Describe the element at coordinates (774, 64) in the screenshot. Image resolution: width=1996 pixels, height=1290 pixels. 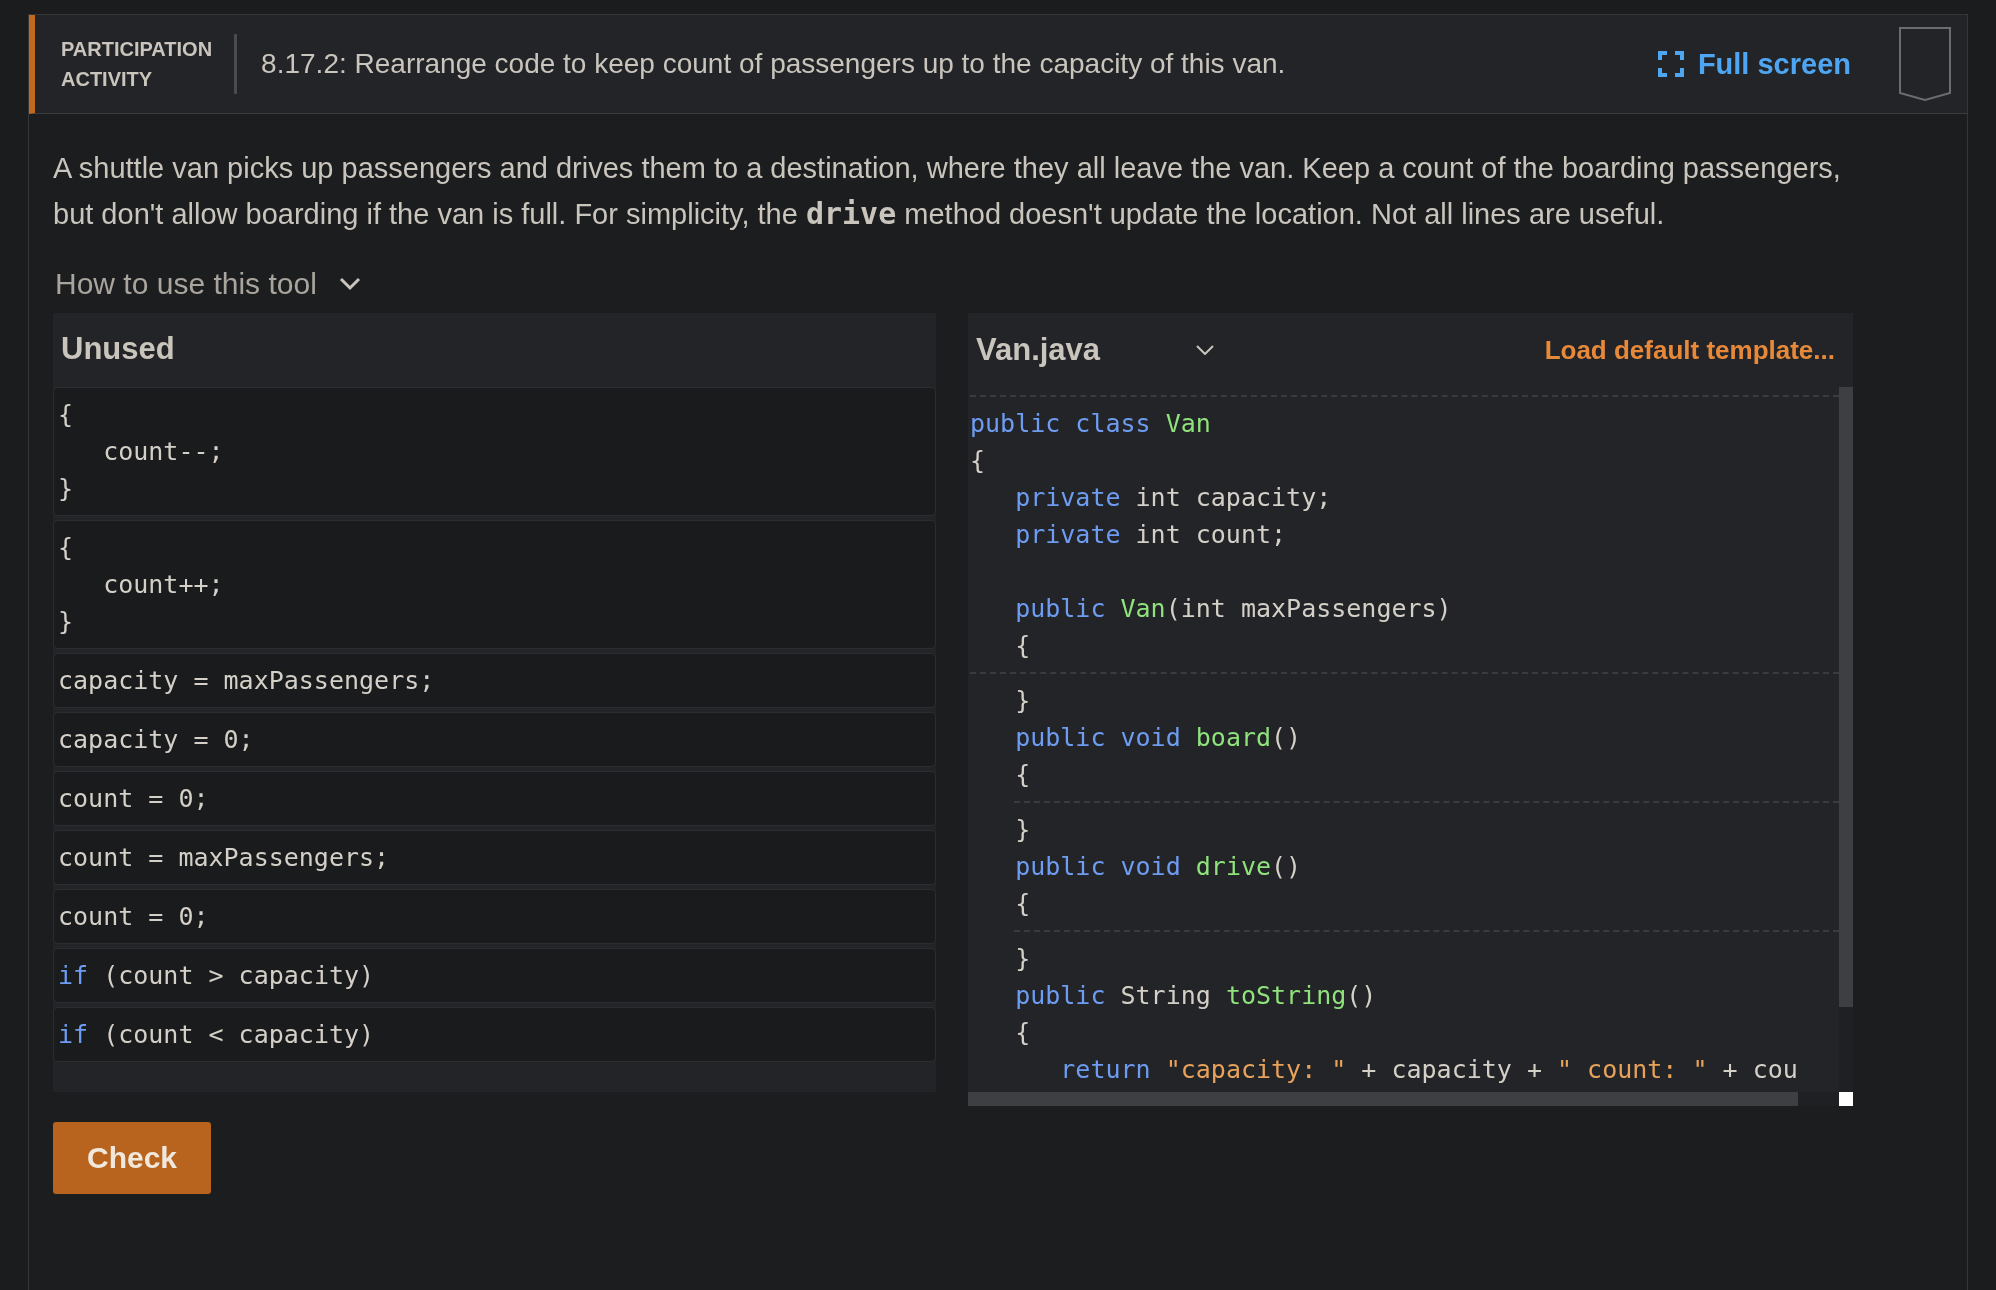
I see `activity-title: 8.17.2: Rearrange code to keep count of passengers up to the capacity of this van.` at that location.